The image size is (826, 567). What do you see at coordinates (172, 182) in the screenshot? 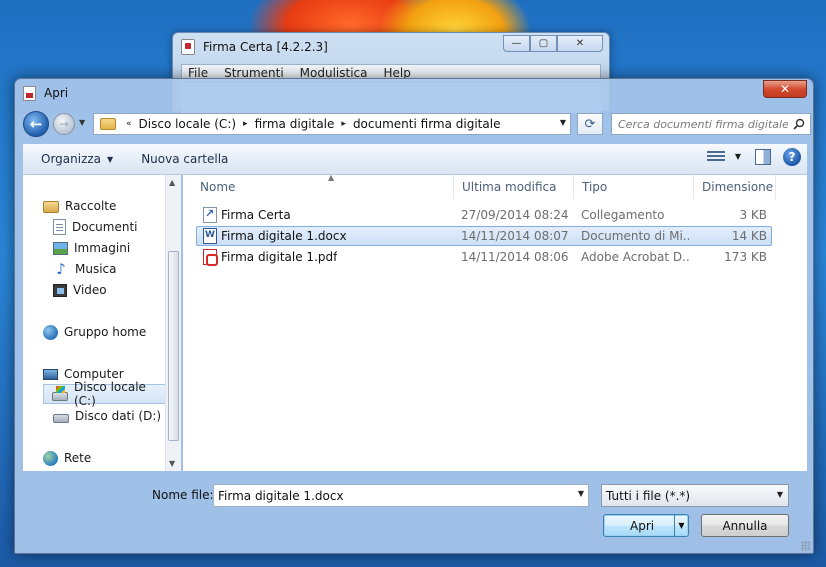
I see `scroll-up-icon: ▲` at bounding box center [172, 182].